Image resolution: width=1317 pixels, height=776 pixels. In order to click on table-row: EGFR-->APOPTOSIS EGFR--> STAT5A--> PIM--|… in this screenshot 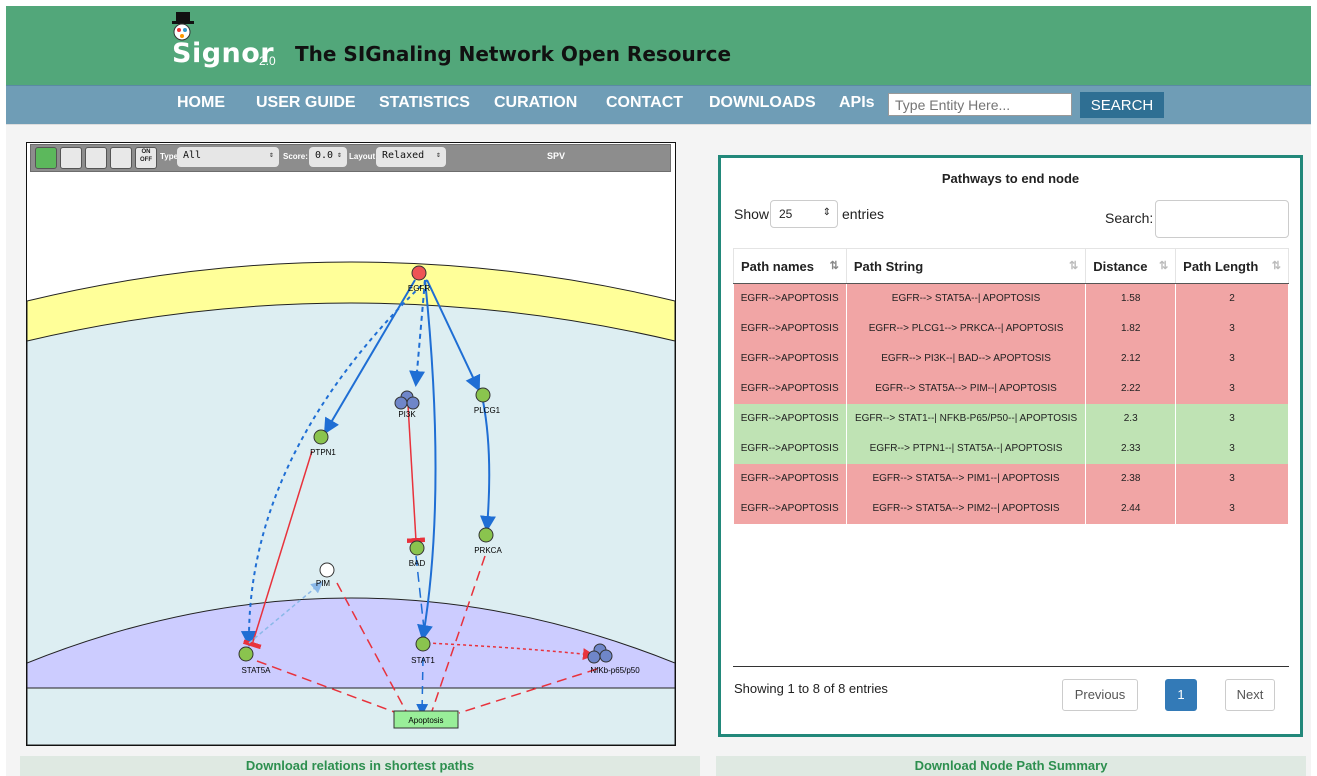, I will do `click(1011, 388)`.